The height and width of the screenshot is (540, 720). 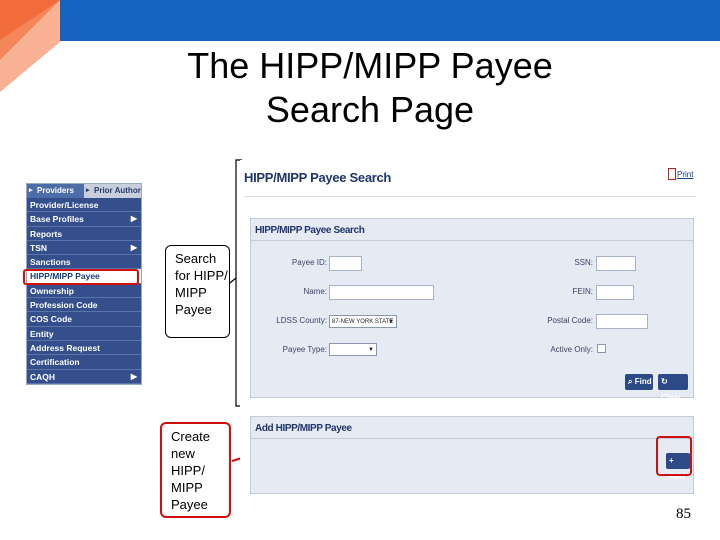 I want to click on add-panel: Add HIPP/MIPP Payee + Add, so click(x=472, y=455).